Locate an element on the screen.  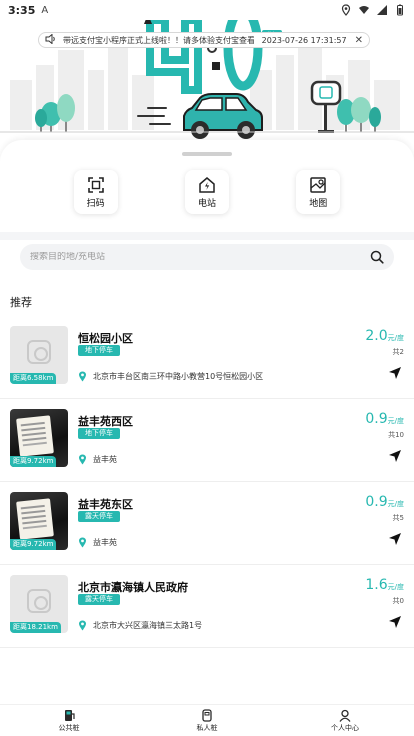
status-bar: 3:35 A is located at coordinates (207, 10).